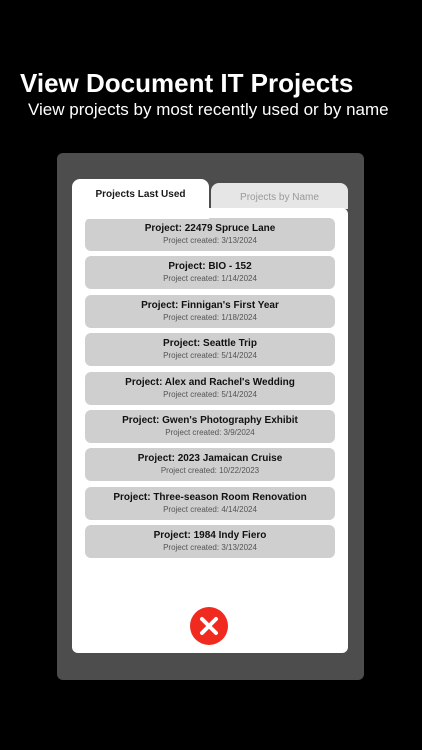 The image size is (422, 750). What do you see at coordinates (210, 471) in the screenshot?
I see `project-created-date: Project created: 10/22/2023` at bounding box center [210, 471].